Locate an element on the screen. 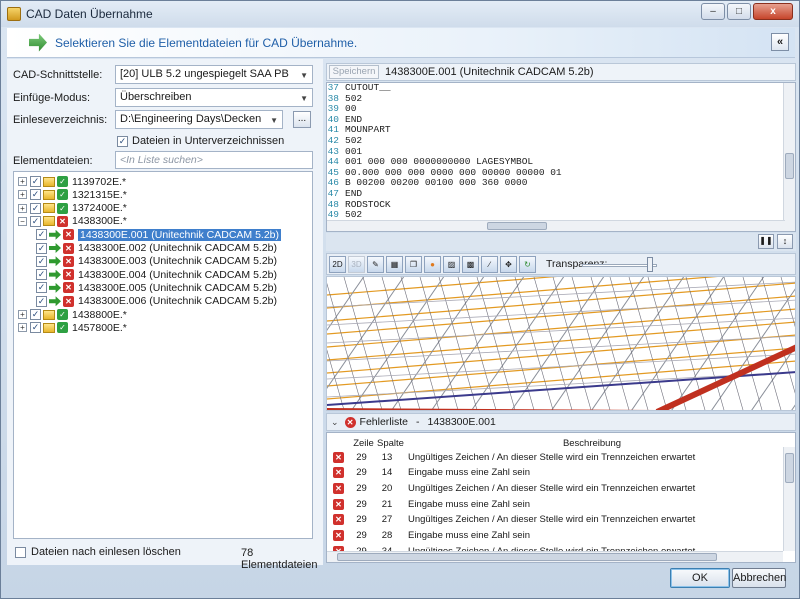 The height and width of the screenshot is (599, 800). search-input: <In Liste suchen> is located at coordinates (214, 160).